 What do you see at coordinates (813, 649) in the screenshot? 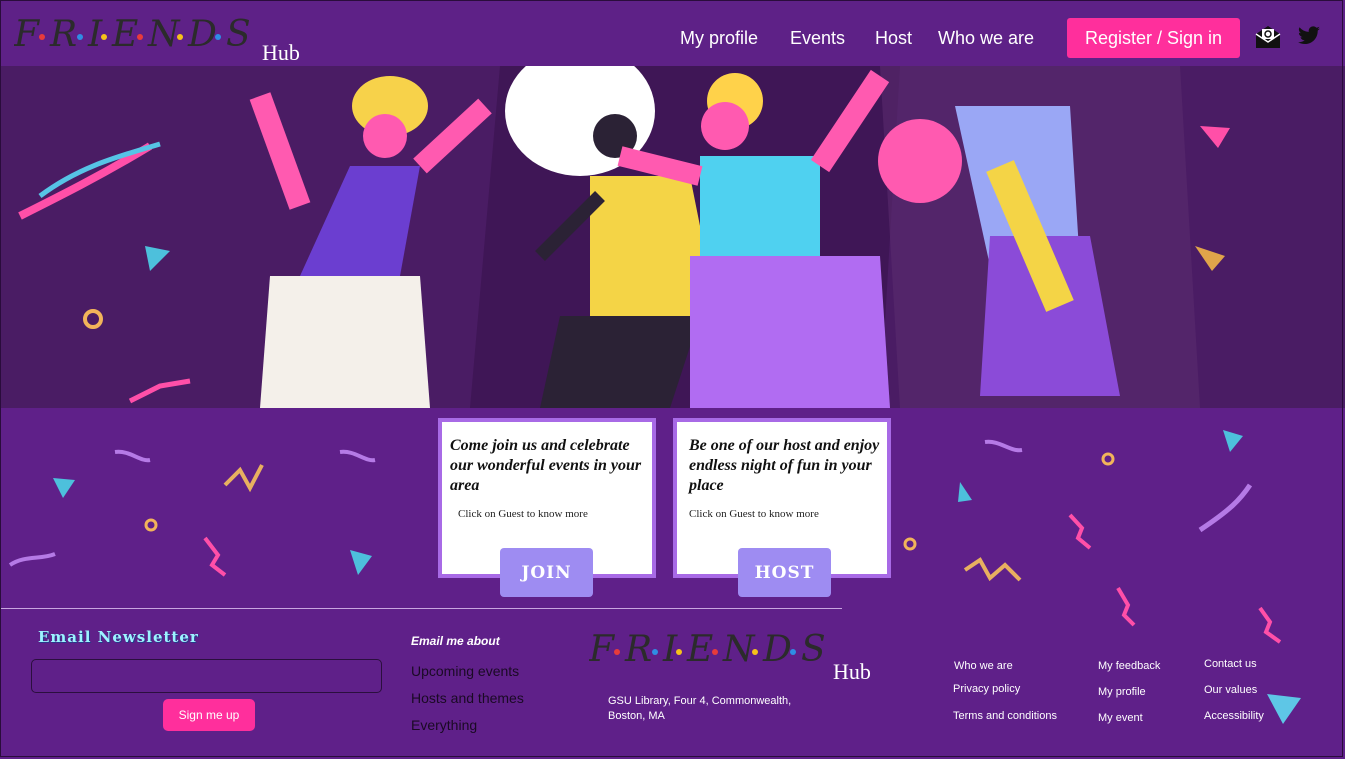
I see `footer-logo-letter: S` at bounding box center [813, 649].